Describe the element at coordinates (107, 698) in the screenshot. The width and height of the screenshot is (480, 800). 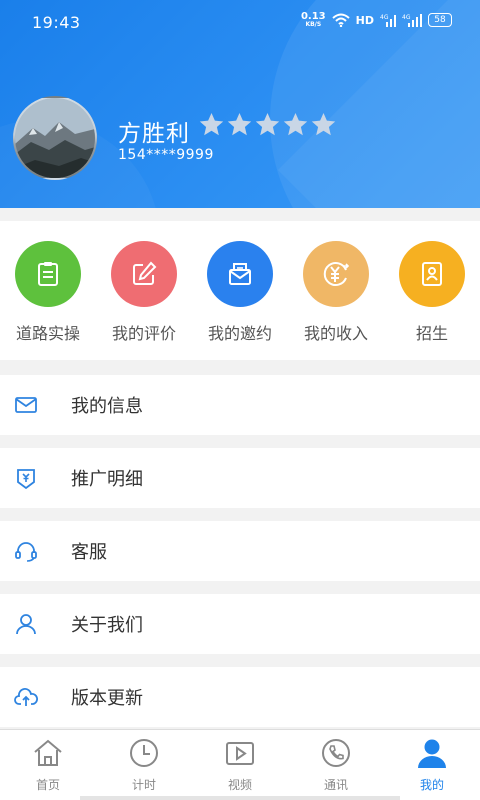
I see `menu-item-label: 版本更新` at that location.